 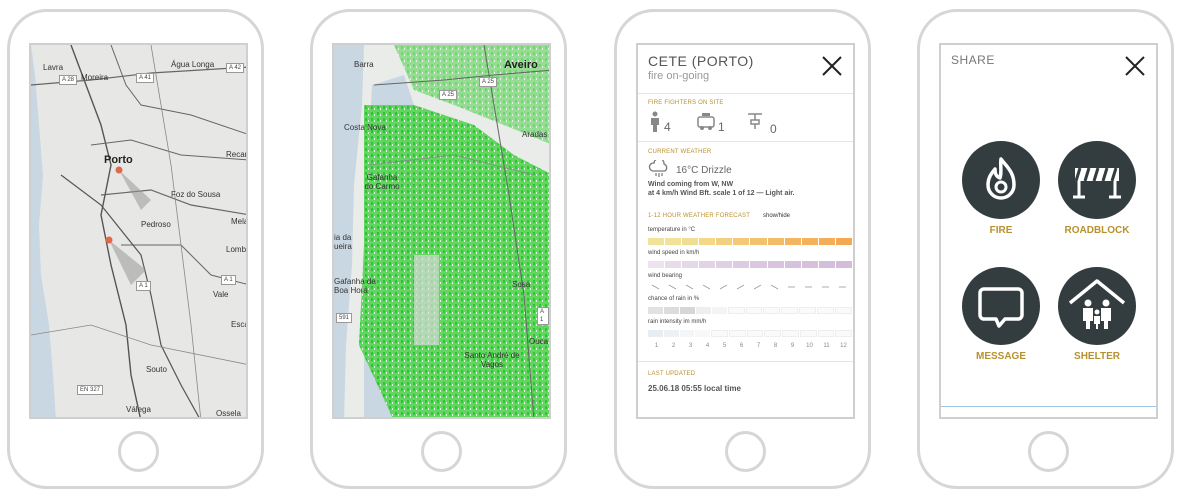 I want to click on flame-icon, so click(x=1001, y=178).